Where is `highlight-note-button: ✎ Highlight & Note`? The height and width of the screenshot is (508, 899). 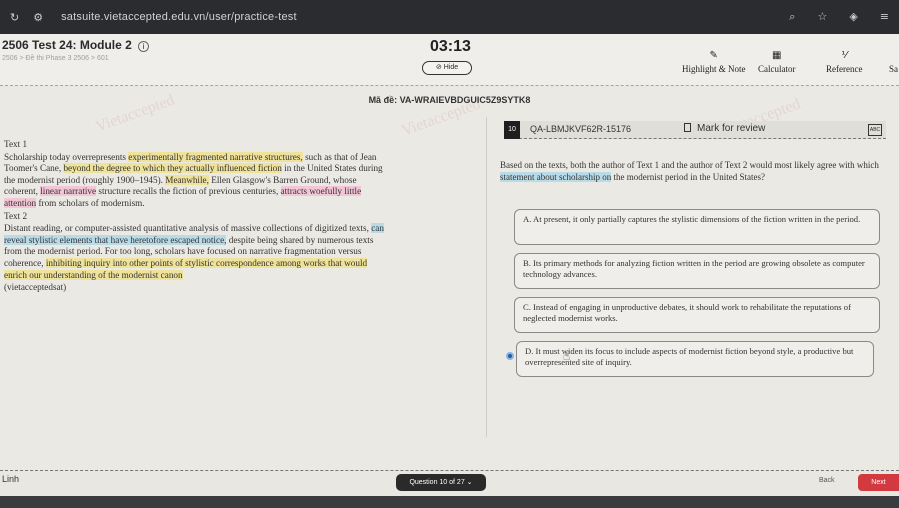
highlight-note-button: ✎ Highlight & Note is located at coordinates (714, 61).